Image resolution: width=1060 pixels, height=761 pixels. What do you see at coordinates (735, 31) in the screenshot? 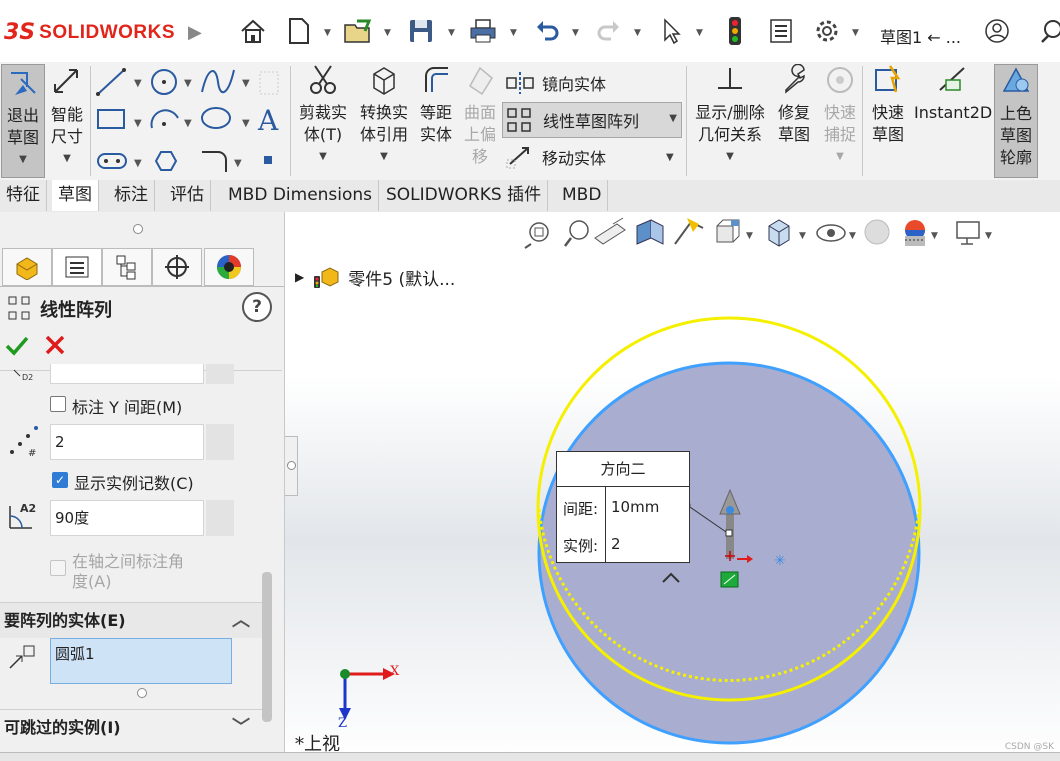
I see `traffic-light-icon` at bounding box center [735, 31].